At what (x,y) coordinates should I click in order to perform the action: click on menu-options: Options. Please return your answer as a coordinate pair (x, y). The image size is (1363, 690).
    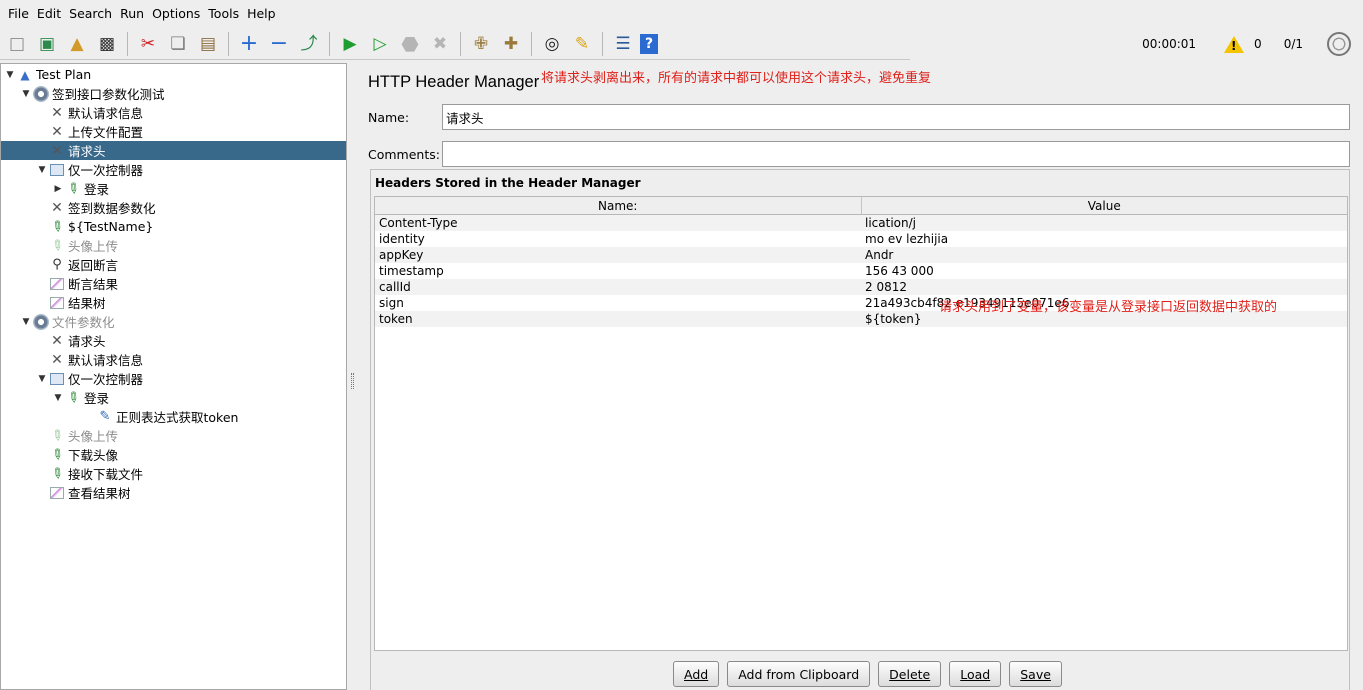
    Looking at the image, I should click on (176, 13).